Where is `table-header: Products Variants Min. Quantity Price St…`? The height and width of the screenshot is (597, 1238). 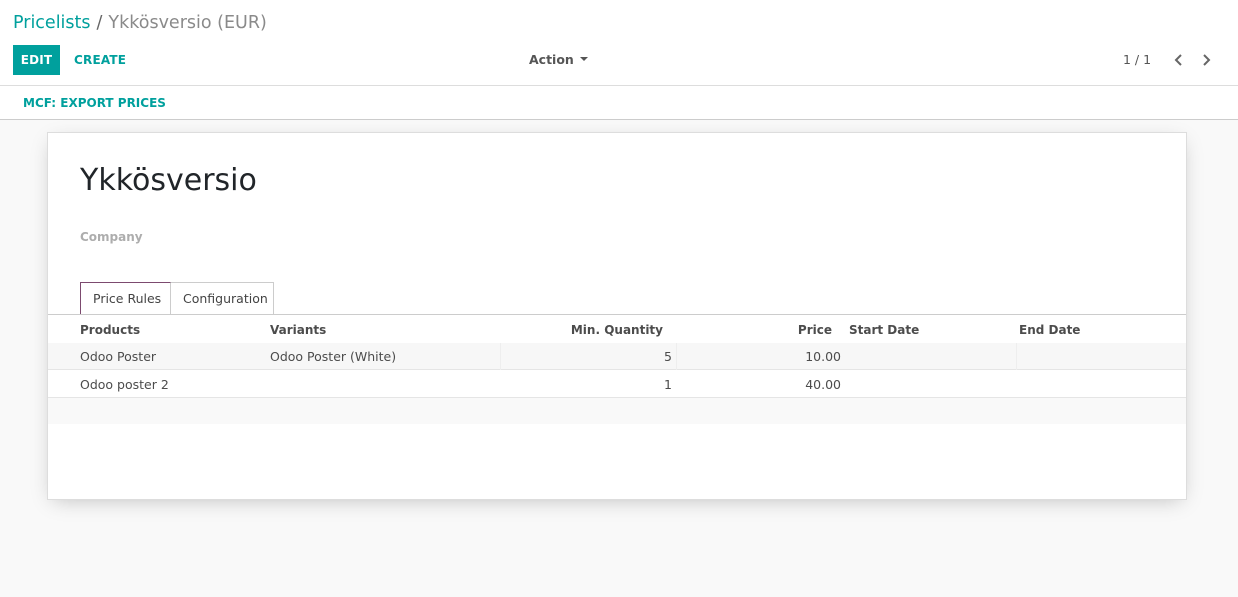 table-header: Products Variants Min. Quantity Price St… is located at coordinates (617, 330).